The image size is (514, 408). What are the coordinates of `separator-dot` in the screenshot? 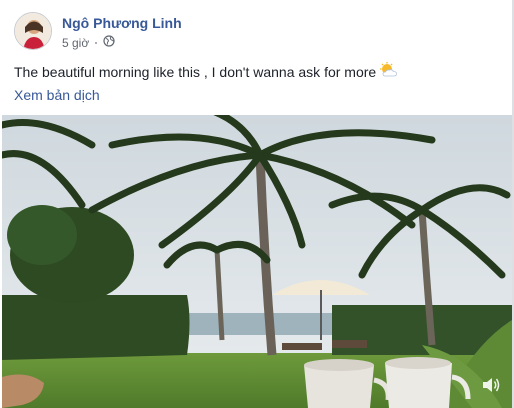 It's located at (96, 43).